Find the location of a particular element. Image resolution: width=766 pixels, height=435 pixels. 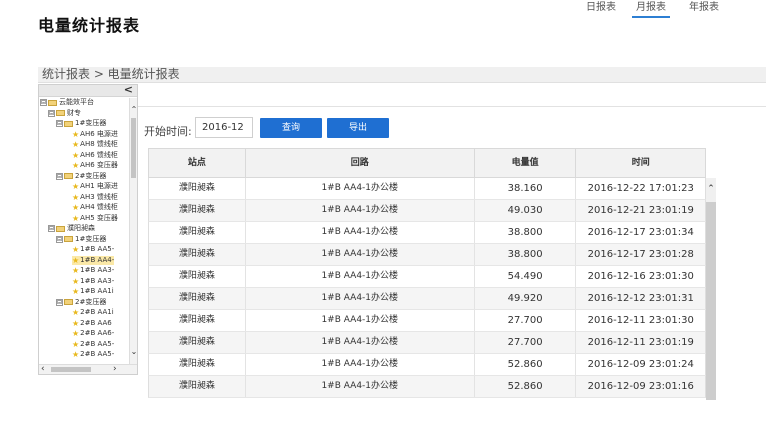

tab-monthly-report: 月报表 is located at coordinates (651, 9).